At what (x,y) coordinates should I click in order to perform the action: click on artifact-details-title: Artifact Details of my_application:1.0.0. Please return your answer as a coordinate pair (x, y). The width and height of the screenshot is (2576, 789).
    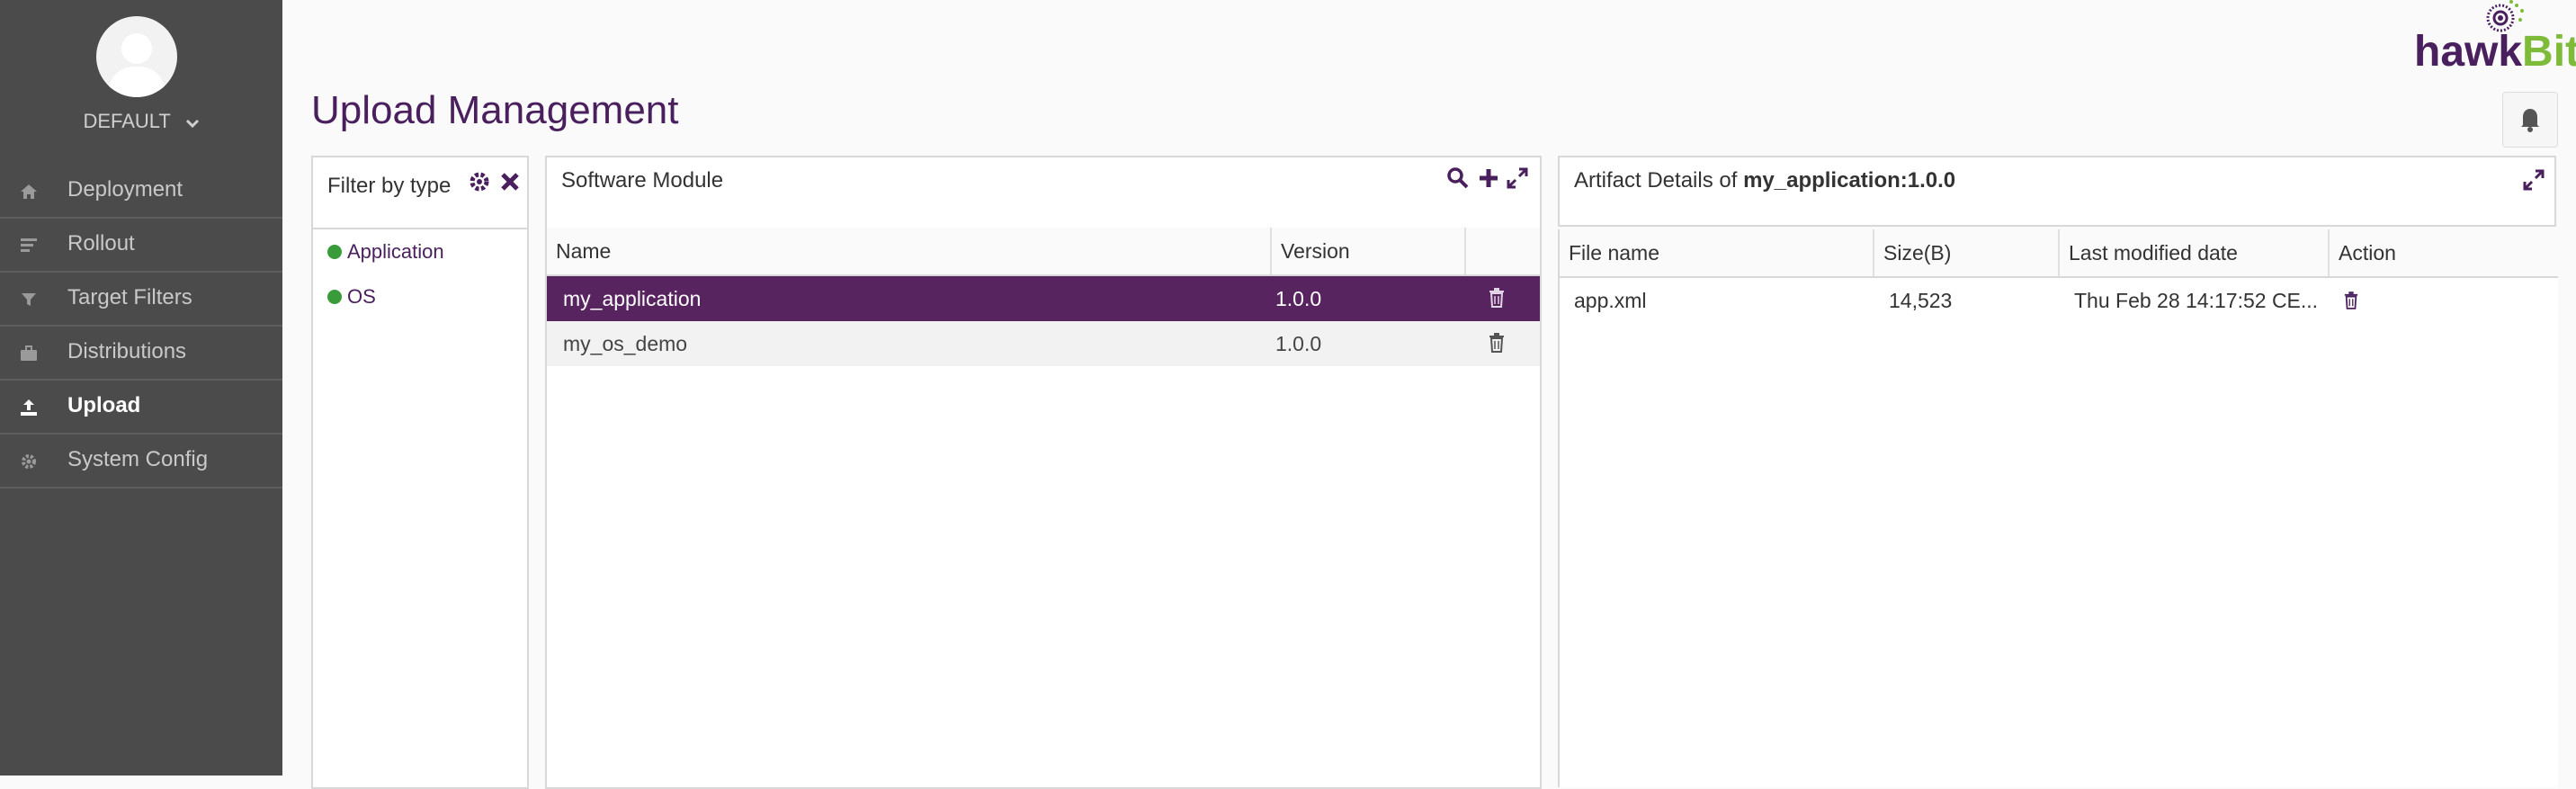
    Looking at the image, I should click on (1764, 180).